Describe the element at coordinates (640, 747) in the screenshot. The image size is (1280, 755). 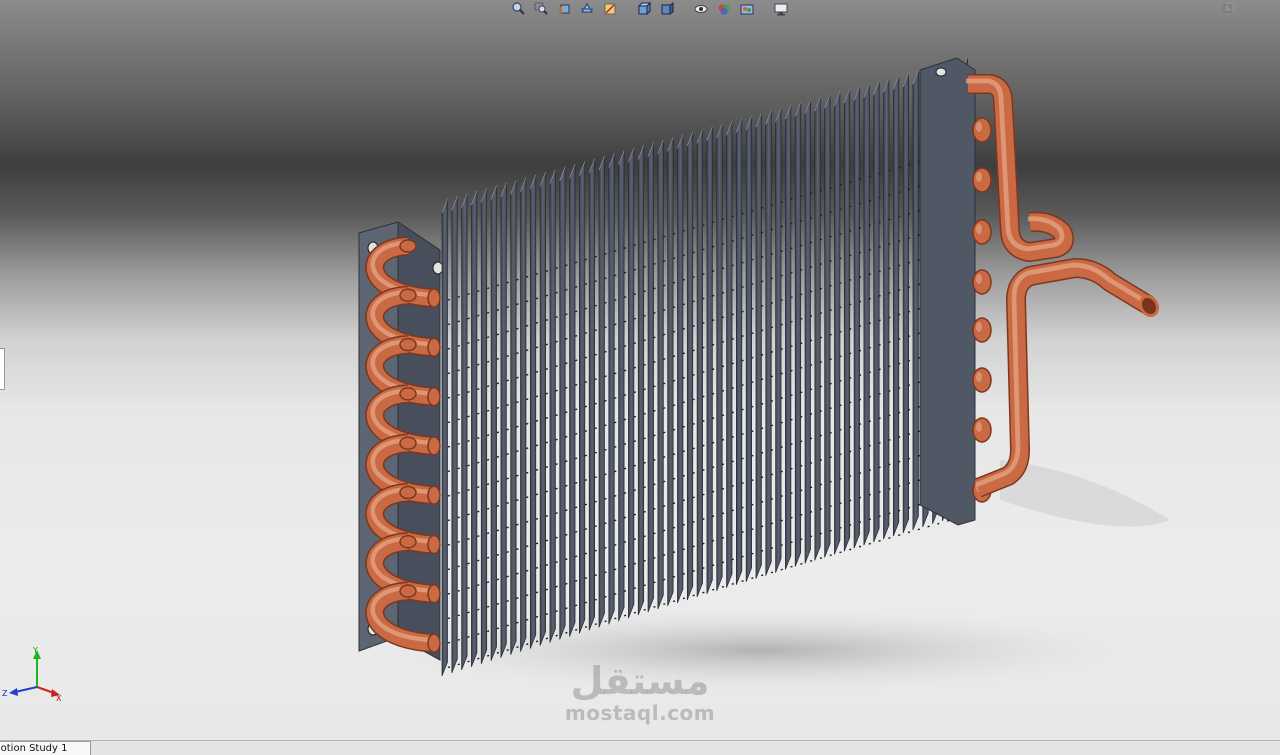
I see `bottom-tab-bar: Motion Study 1` at that location.